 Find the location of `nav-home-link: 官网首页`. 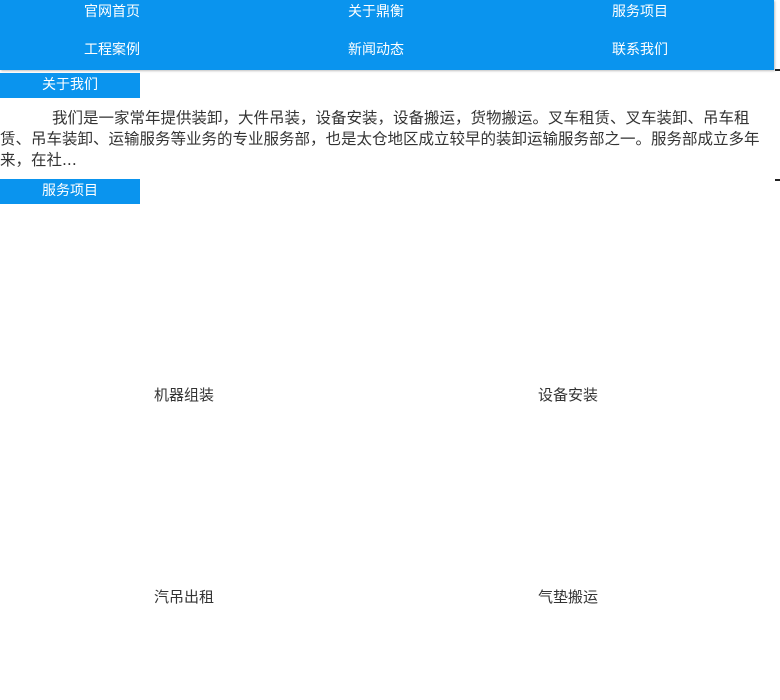

nav-home-link: 官网首页 is located at coordinates (112, 12).